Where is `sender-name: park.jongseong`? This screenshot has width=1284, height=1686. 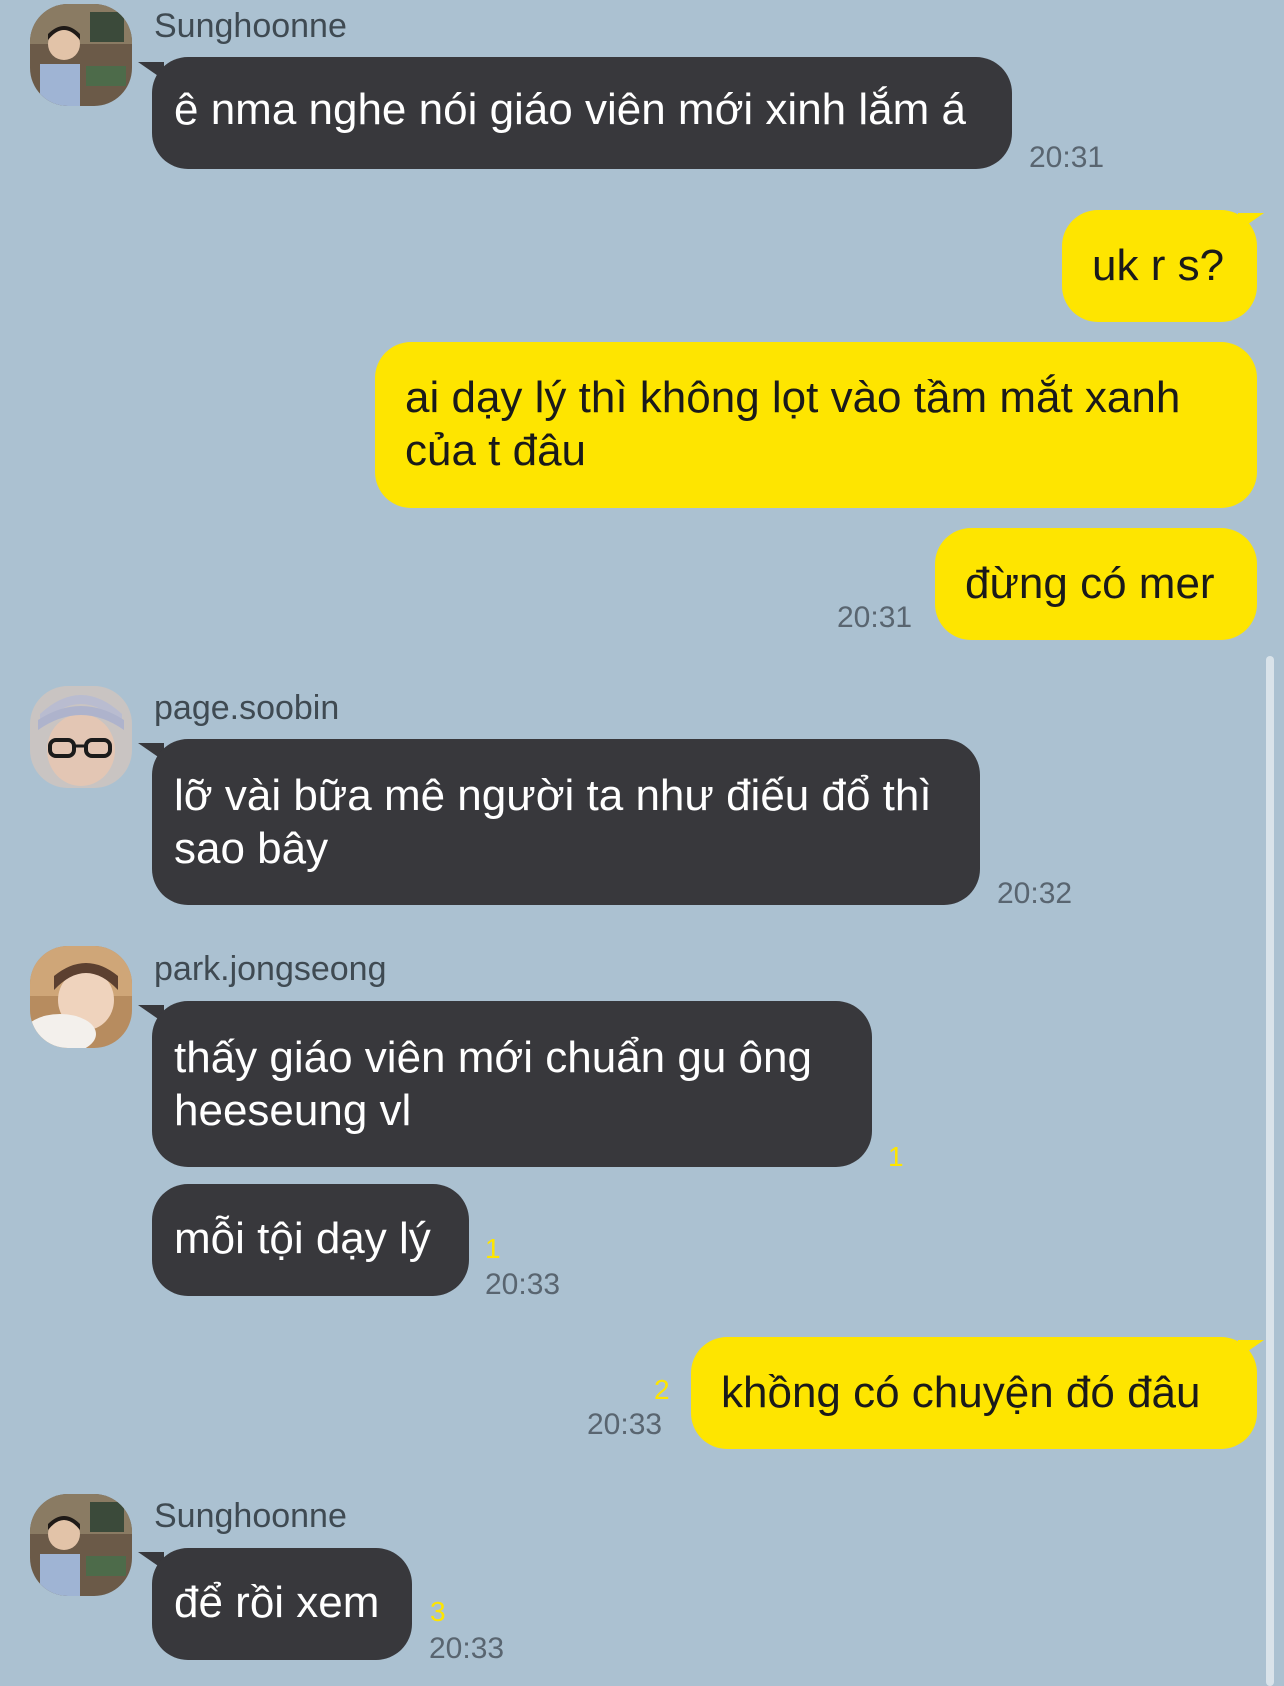 sender-name: park.jongseong is located at coordinates (270, 969).